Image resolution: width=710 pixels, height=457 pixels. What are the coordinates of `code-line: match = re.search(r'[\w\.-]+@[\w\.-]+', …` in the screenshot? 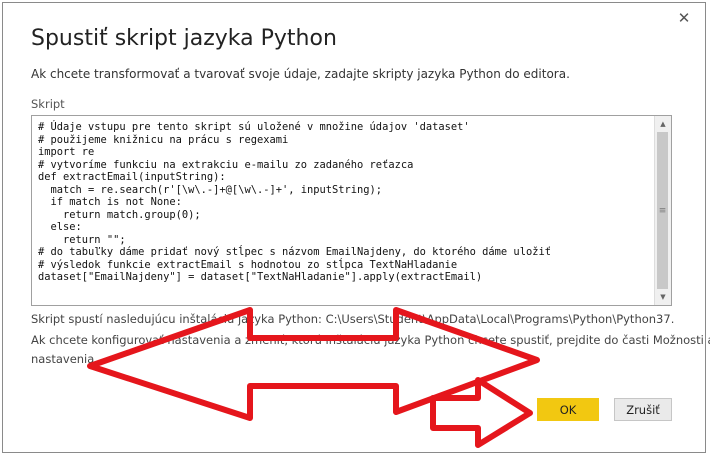 It's located at (210, 190).